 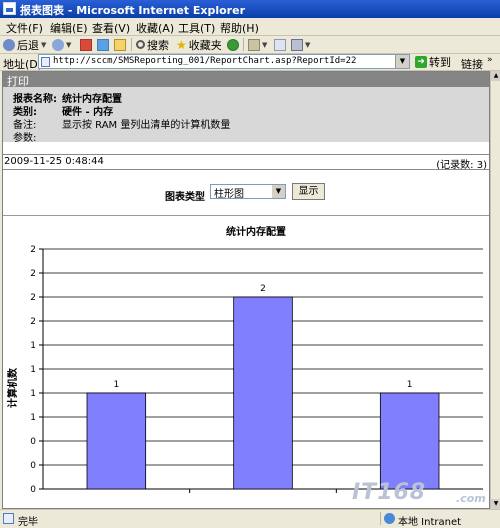 I want to click on media-icon, so click(x=233, y=44).